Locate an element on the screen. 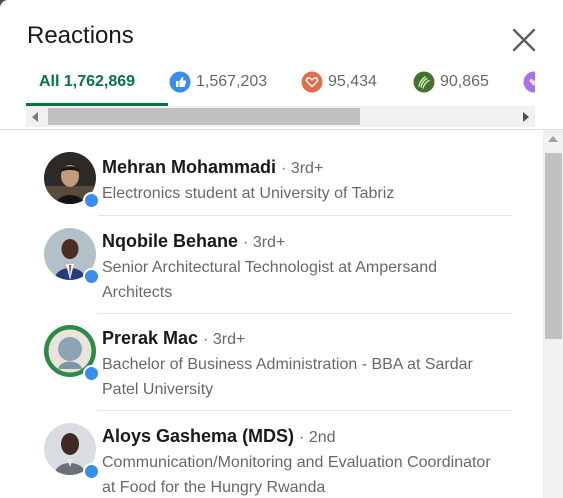 The image size is (563, 498). name-line: Prerak Mac · 3rd+ is located at coordinates (173, 338).